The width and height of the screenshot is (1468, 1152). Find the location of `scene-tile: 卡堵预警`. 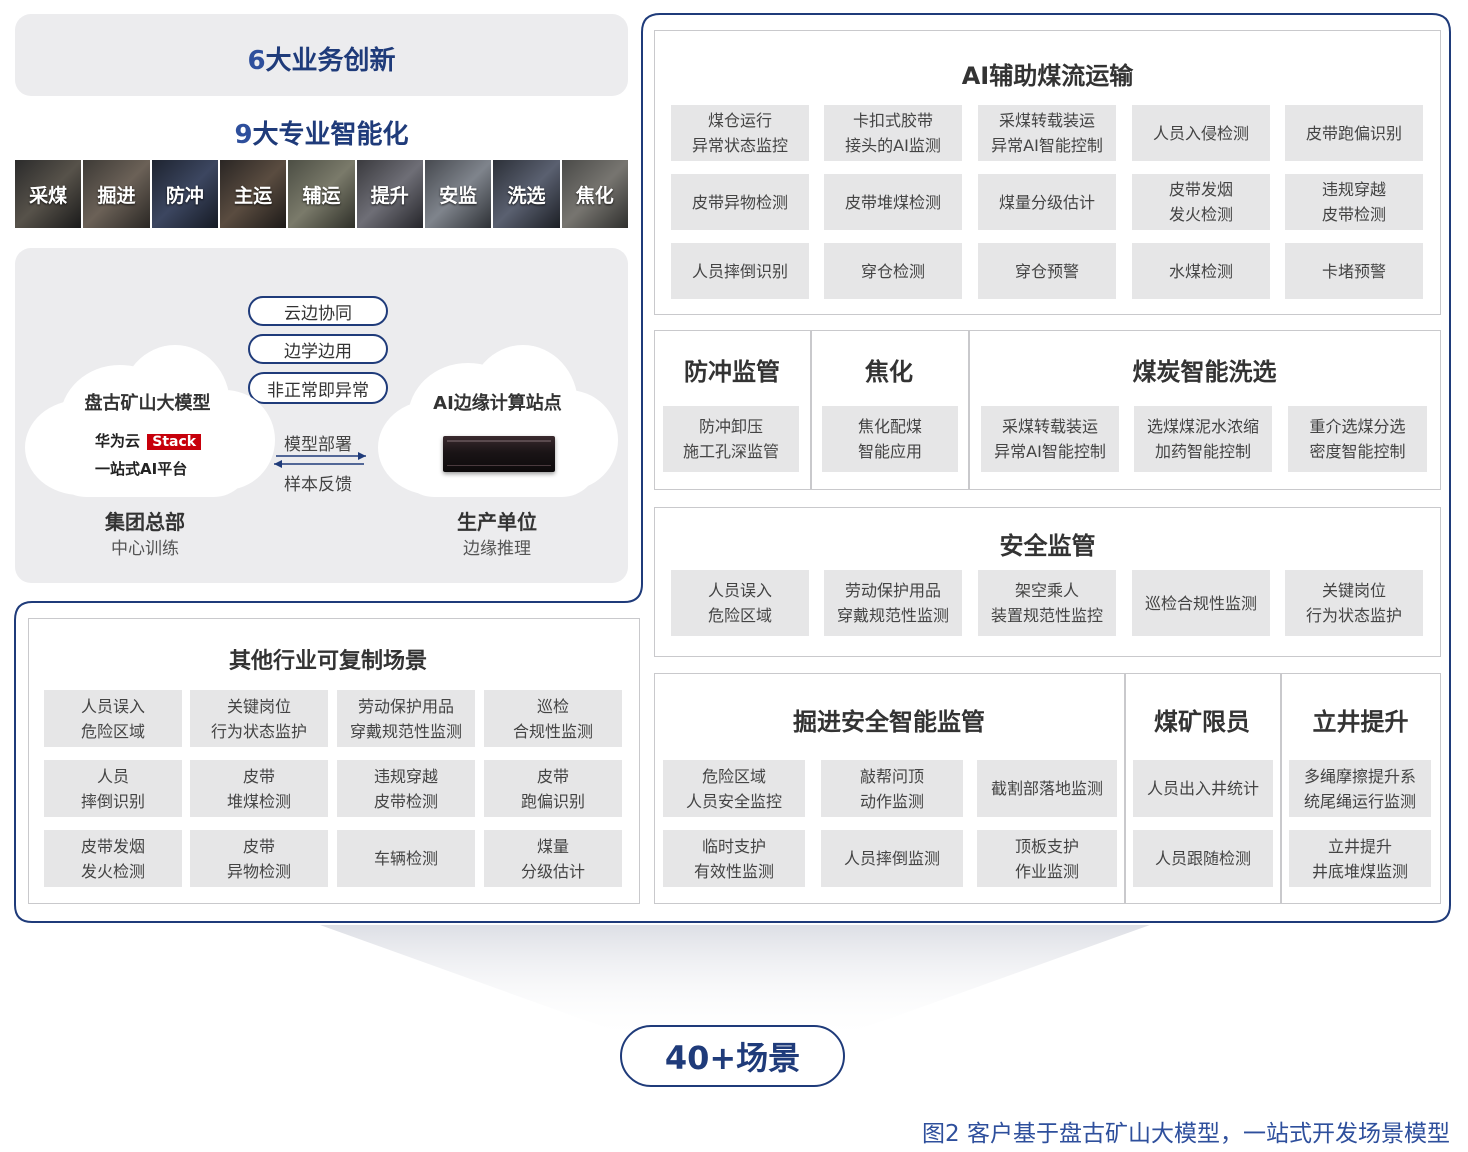

scene-tile: 卡堵预警 is located at coordinates (1354, 271).